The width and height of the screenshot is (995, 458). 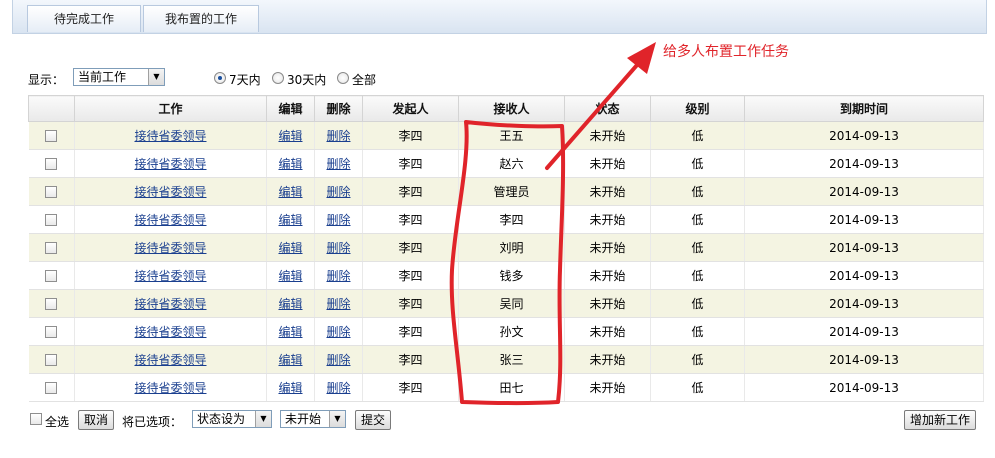 What do you see at coordinates (263, 419) in the screenshot?
I see `chevron-down-icon: ▼` at bounding box center [263, 419].